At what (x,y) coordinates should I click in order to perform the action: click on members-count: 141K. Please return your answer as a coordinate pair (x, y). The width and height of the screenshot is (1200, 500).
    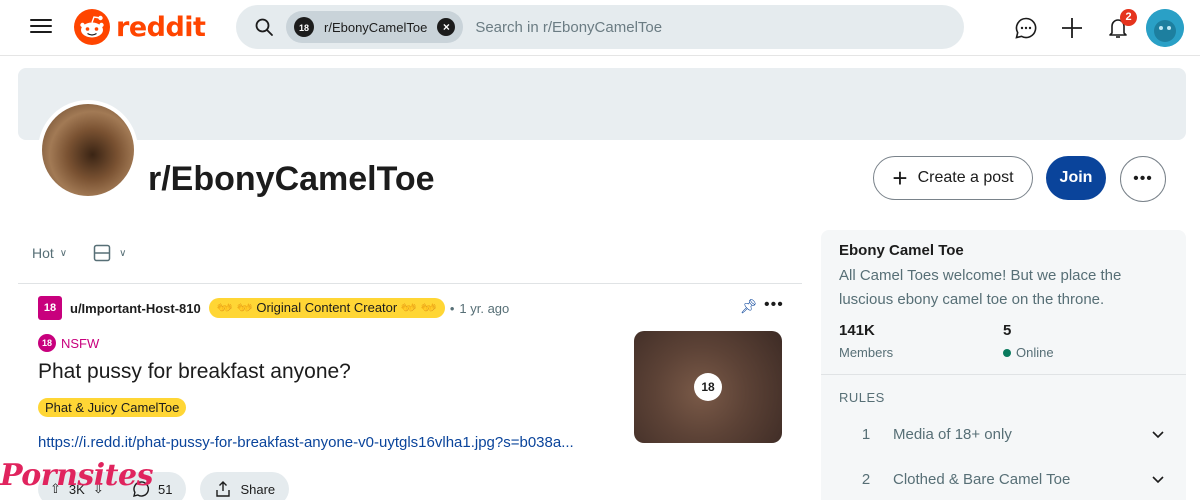
    Looking at the image, I should click on (857, 330).